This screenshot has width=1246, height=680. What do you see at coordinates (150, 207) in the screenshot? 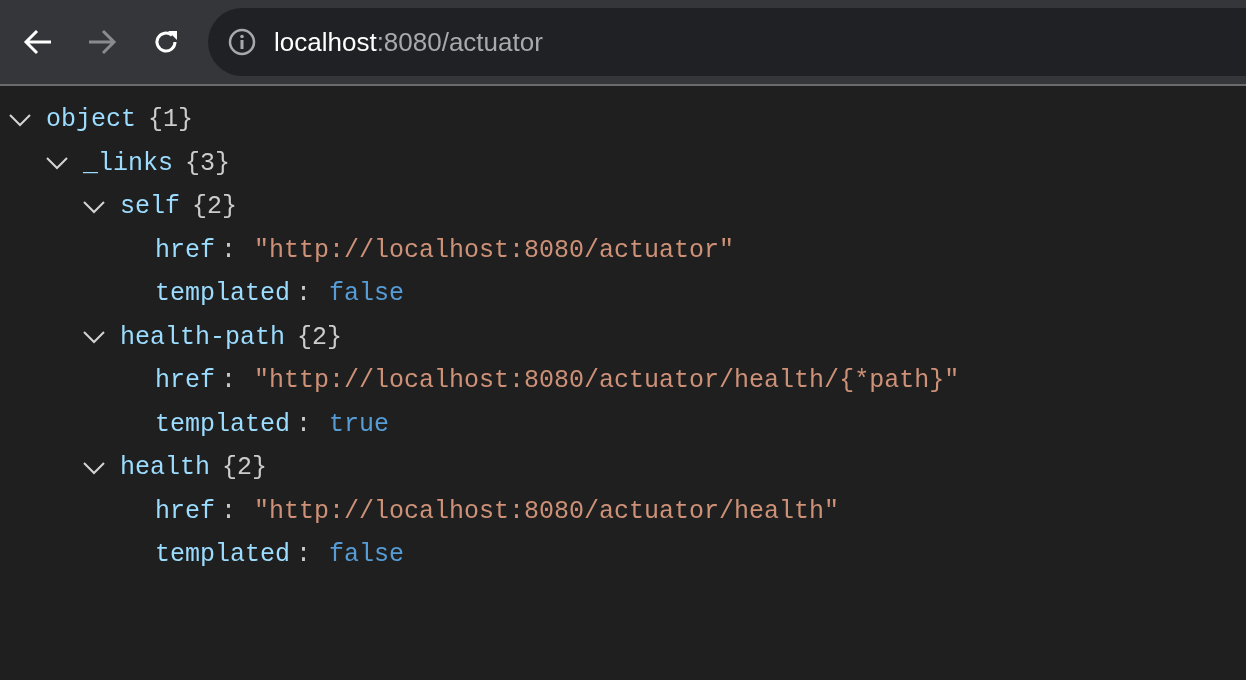
I see `tree-key: self` at bounding box center [150, 207].